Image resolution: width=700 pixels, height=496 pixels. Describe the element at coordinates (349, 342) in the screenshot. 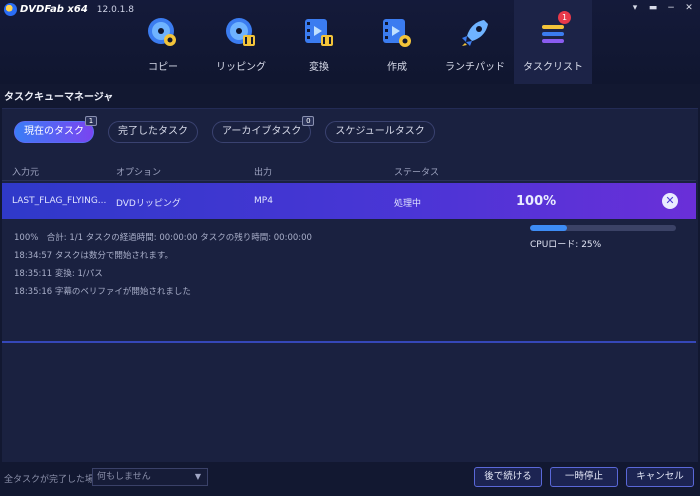

I see `panel-divider` at that location.